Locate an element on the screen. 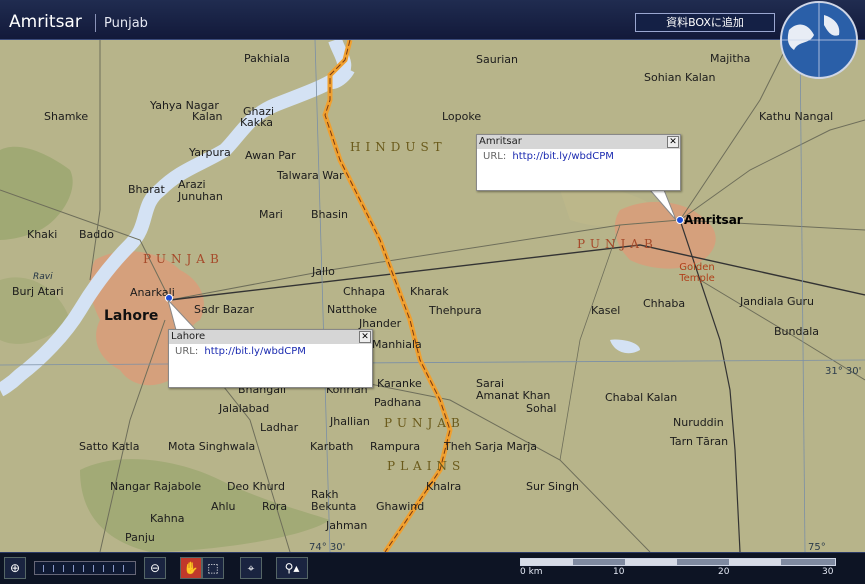 This screenshot has width=865, height=584. town-label: Khaki is located at coordinates (42, 234).